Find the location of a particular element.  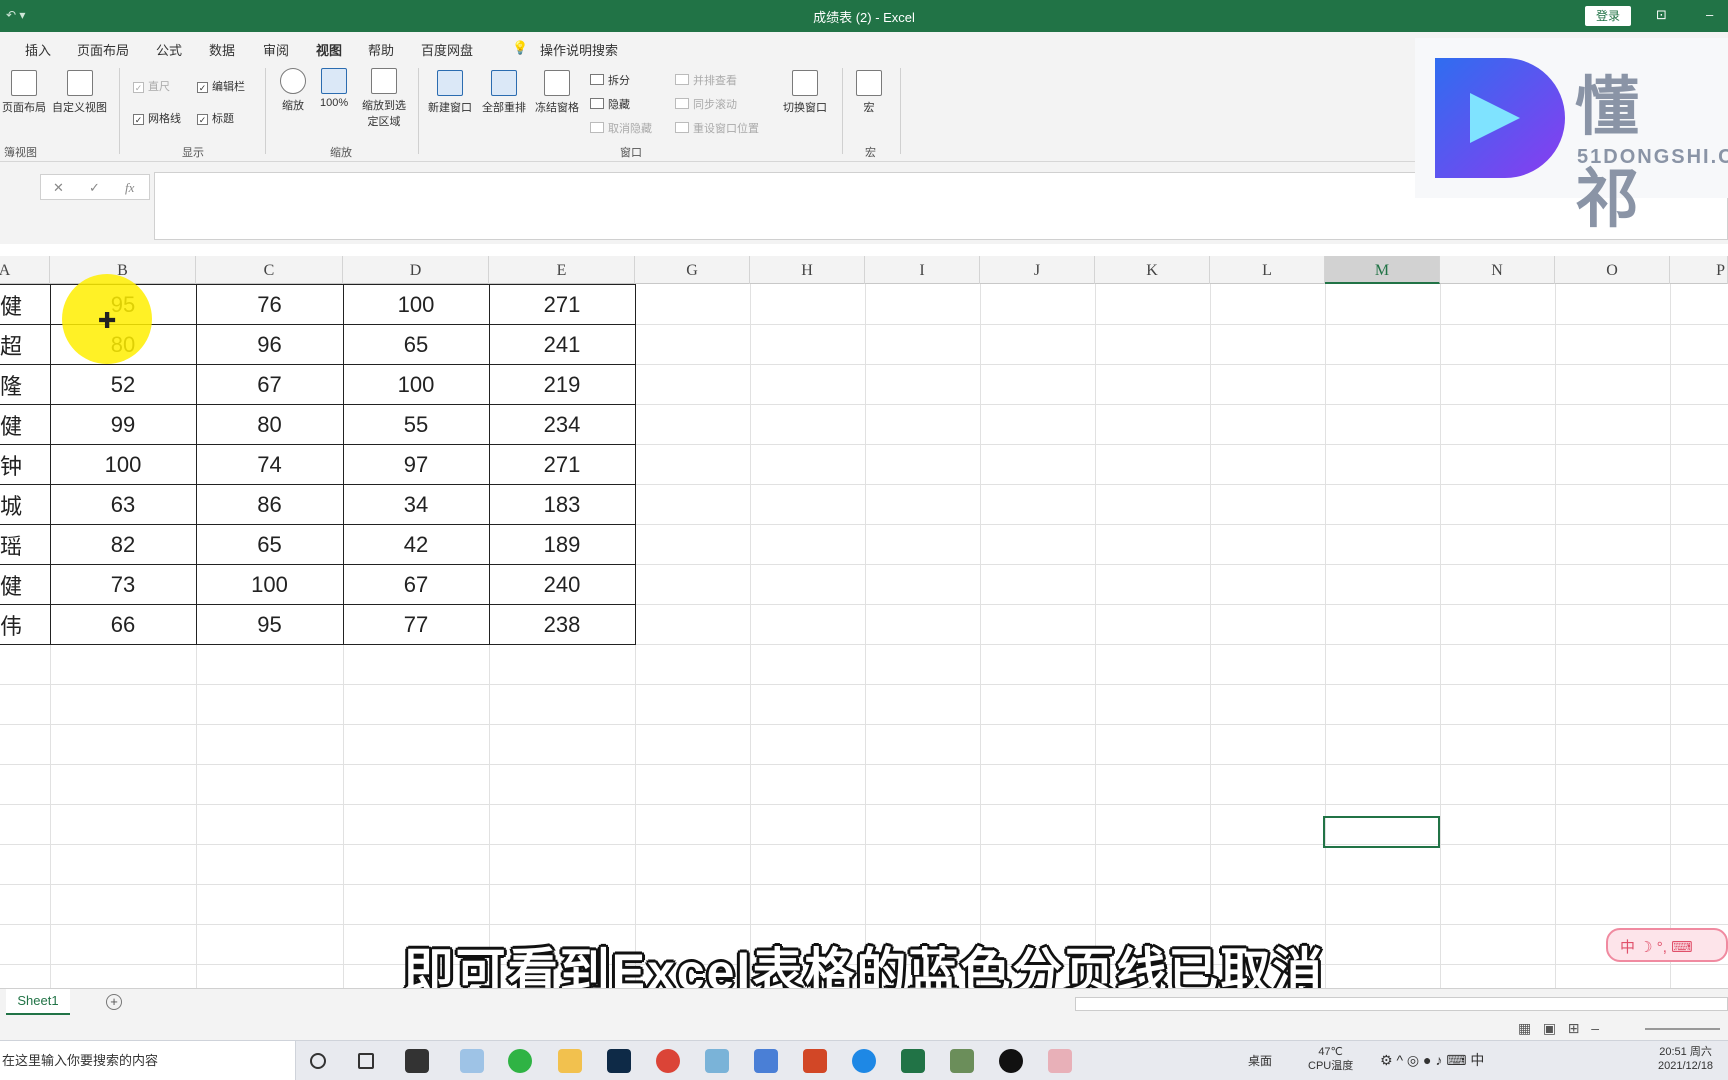

tell-me-search: 操作说明搜索 is located at coordinates (579, 49).